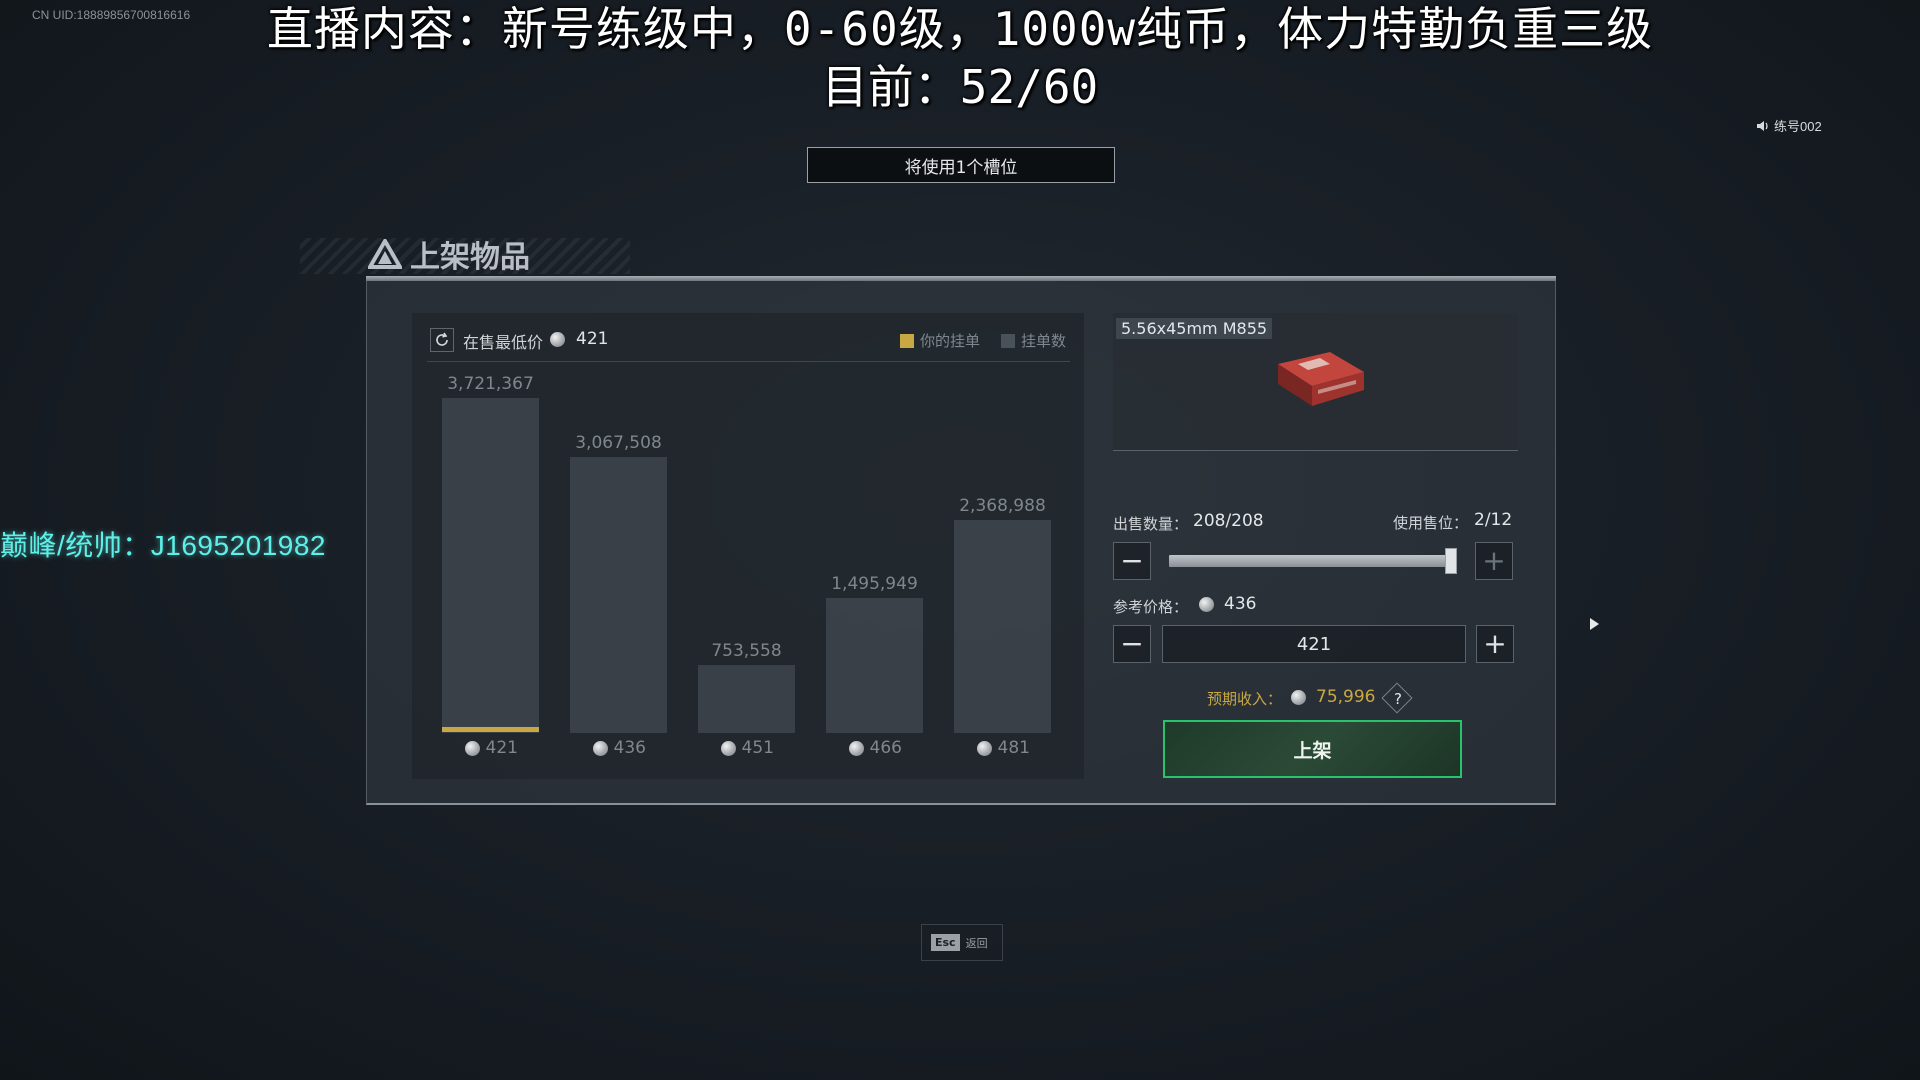 This screenshot has width=1920, height=1080. What do you see at coordinates (1451, 561) in the screenshot?
I see `qty-slider-handle` at bounding box center [1451, 561].